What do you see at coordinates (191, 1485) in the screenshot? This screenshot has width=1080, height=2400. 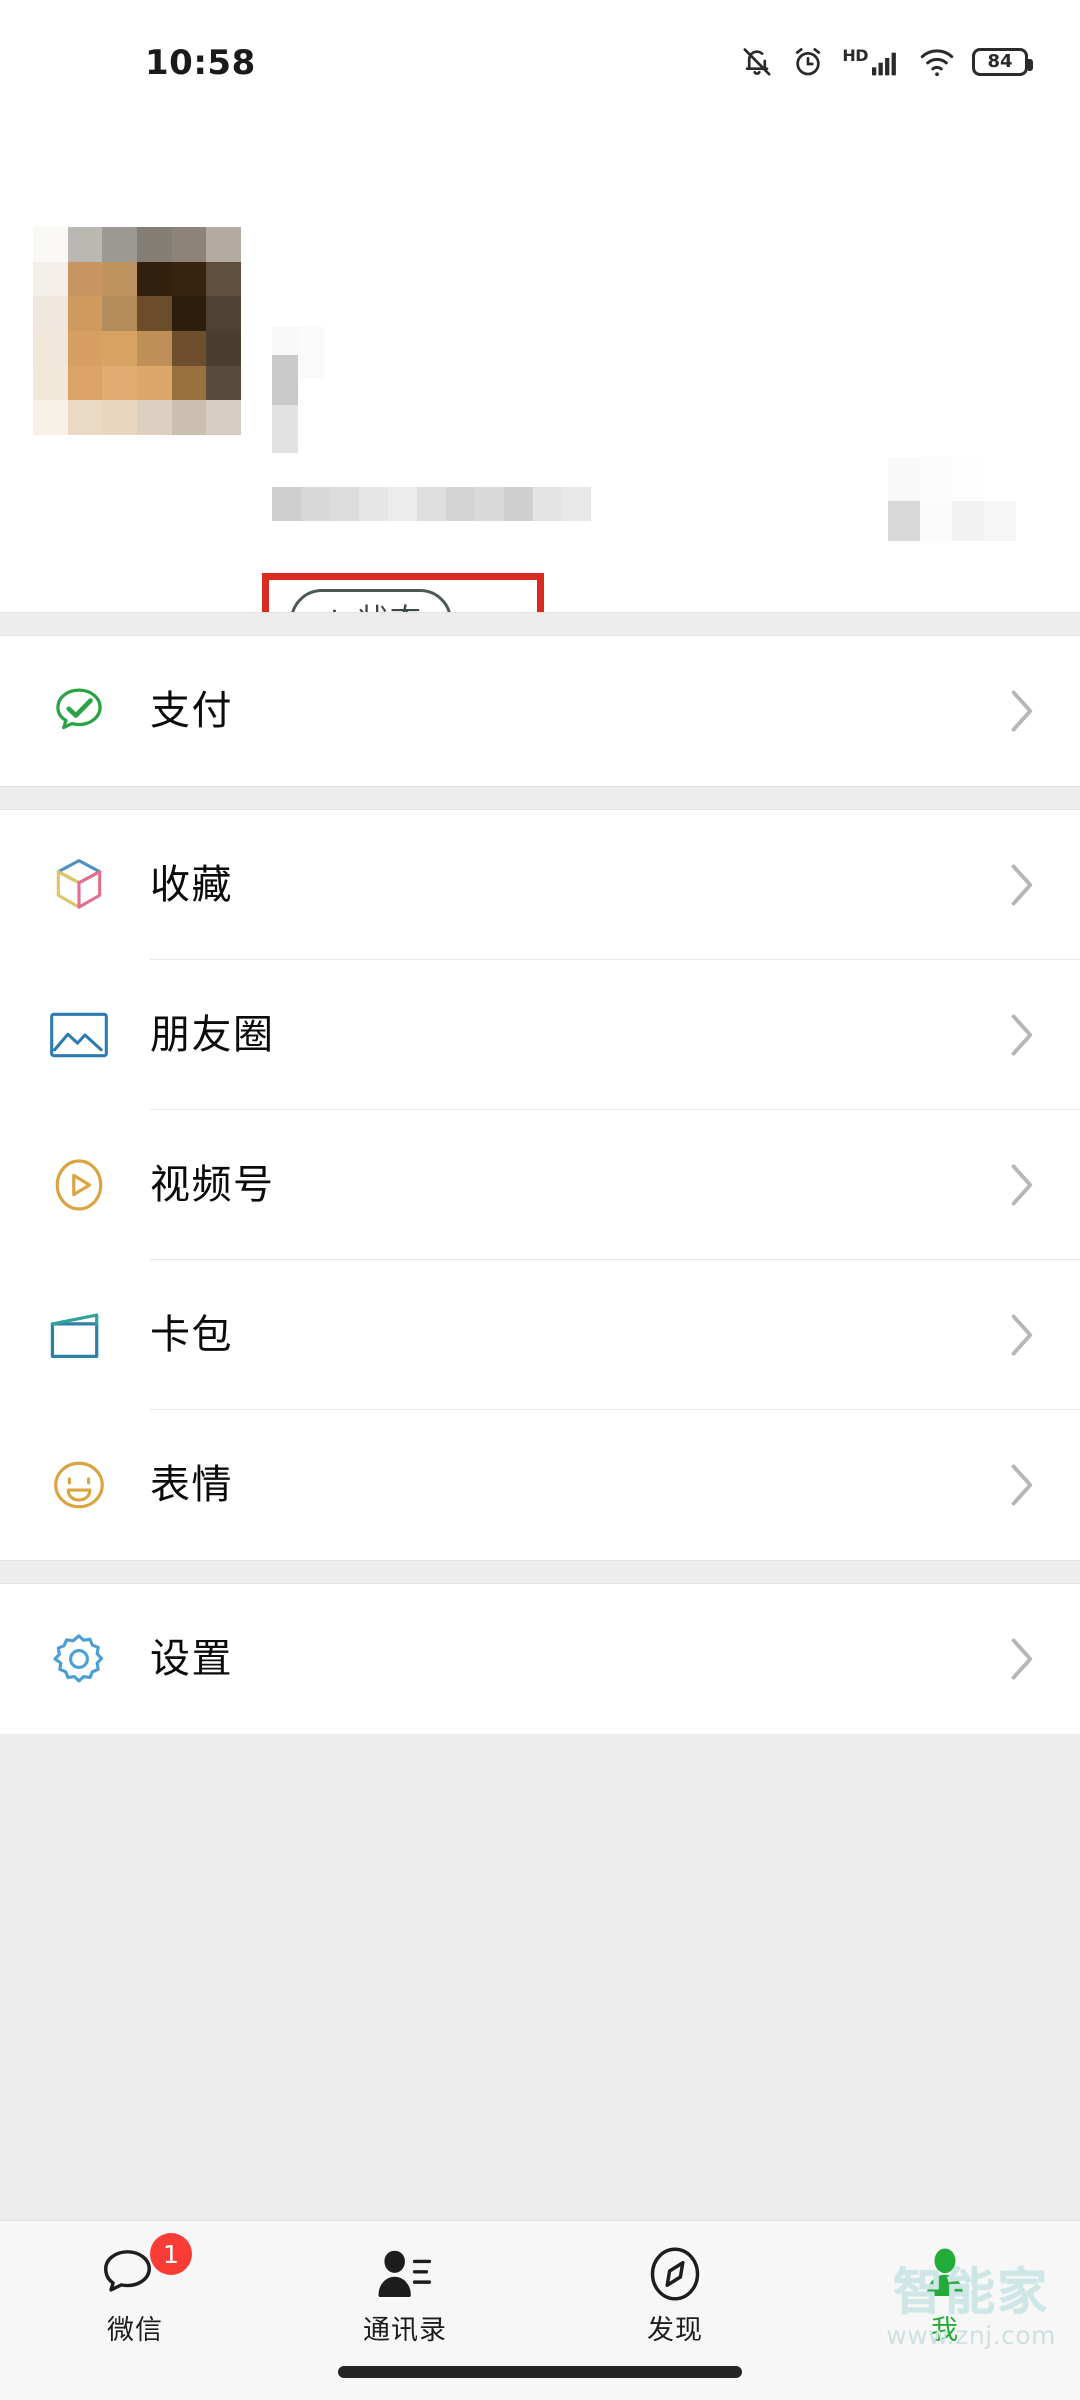 I see `menu-item-label: 表情` at bounding box center [191, 1485].